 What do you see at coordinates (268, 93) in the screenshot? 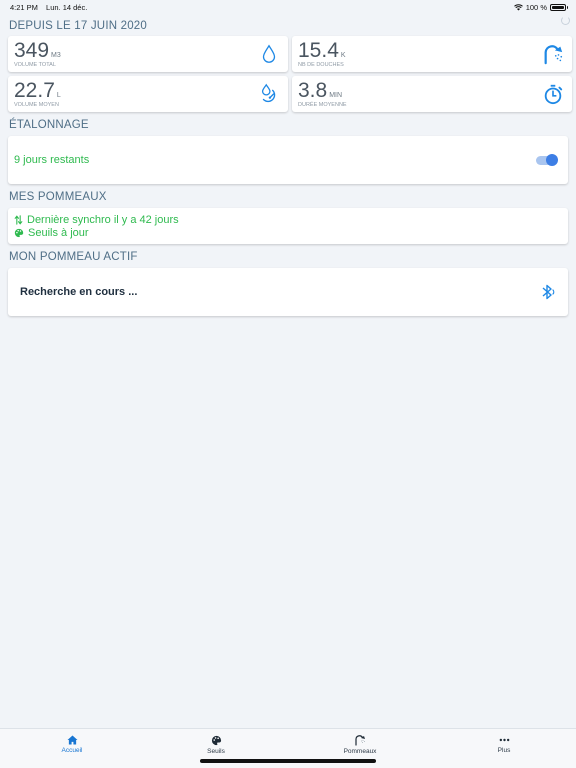
I see `drop-gauge-icon` at bounding box center [268, 93].